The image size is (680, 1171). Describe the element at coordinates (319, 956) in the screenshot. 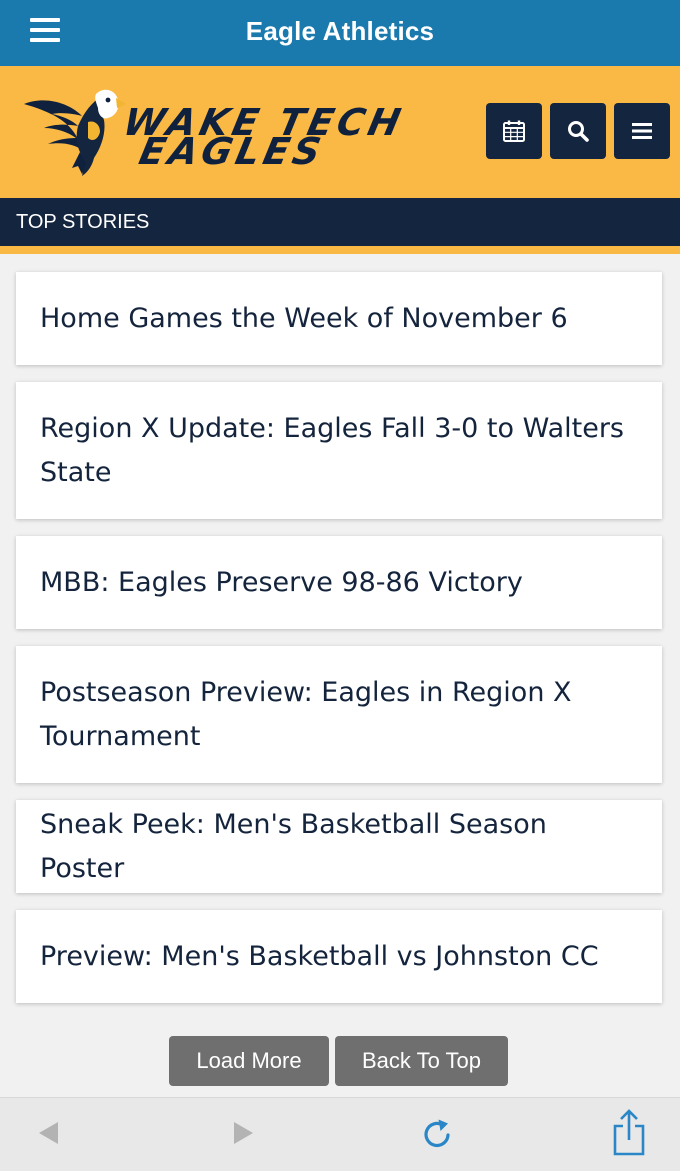

I see `story-title: Preview: Men's Basketball vs Johnston CC` at that location.